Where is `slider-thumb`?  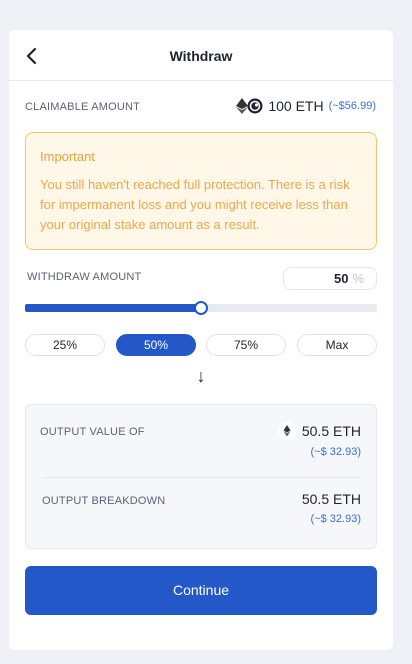
slider-thumb is located at coordinates (201, 308).